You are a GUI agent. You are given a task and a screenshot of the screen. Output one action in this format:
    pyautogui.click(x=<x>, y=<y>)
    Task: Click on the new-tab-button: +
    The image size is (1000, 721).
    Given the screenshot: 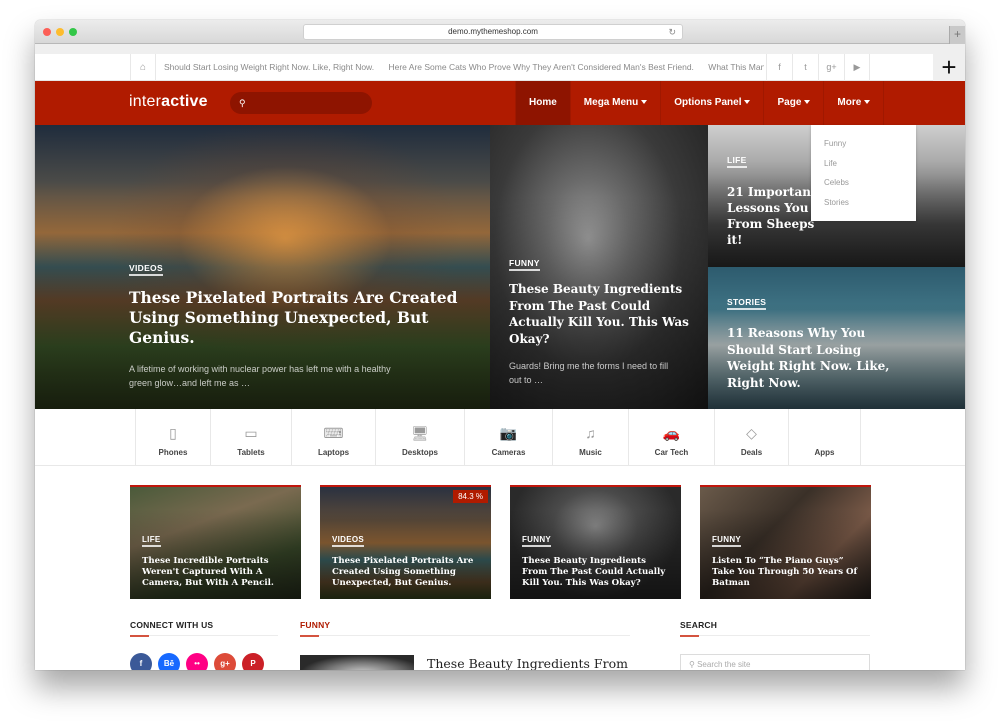 What is the action you would take?
    pyautogui.click(x=957, y=35)
    